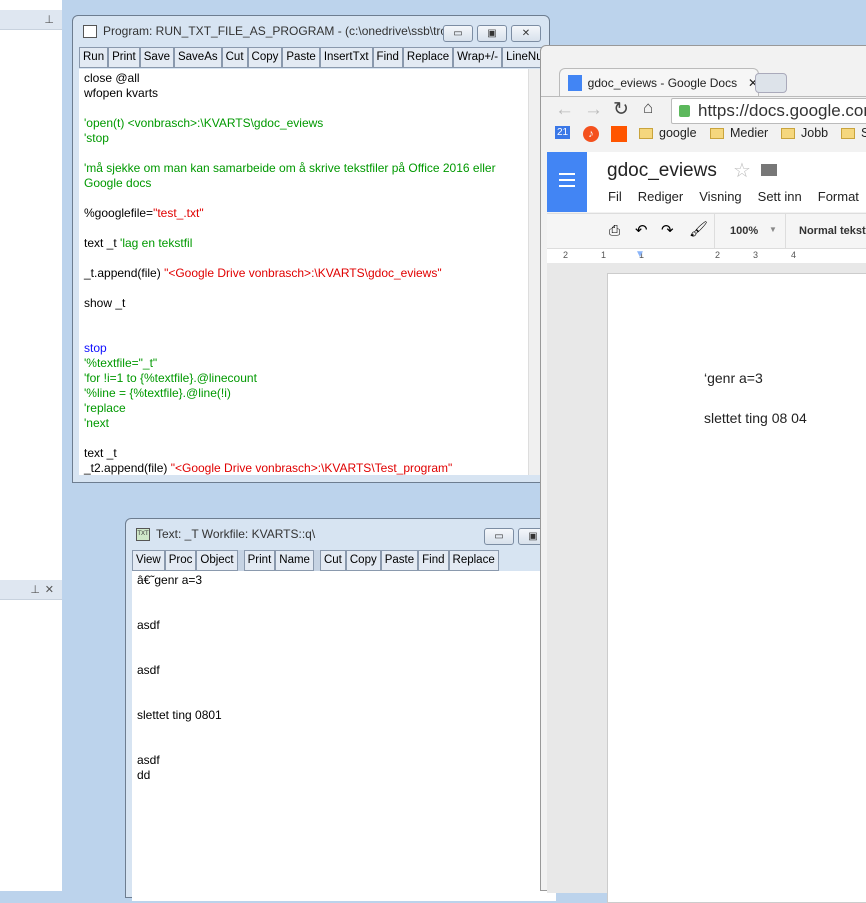  I want to click on code-token: 'stop, so click(96, 138).